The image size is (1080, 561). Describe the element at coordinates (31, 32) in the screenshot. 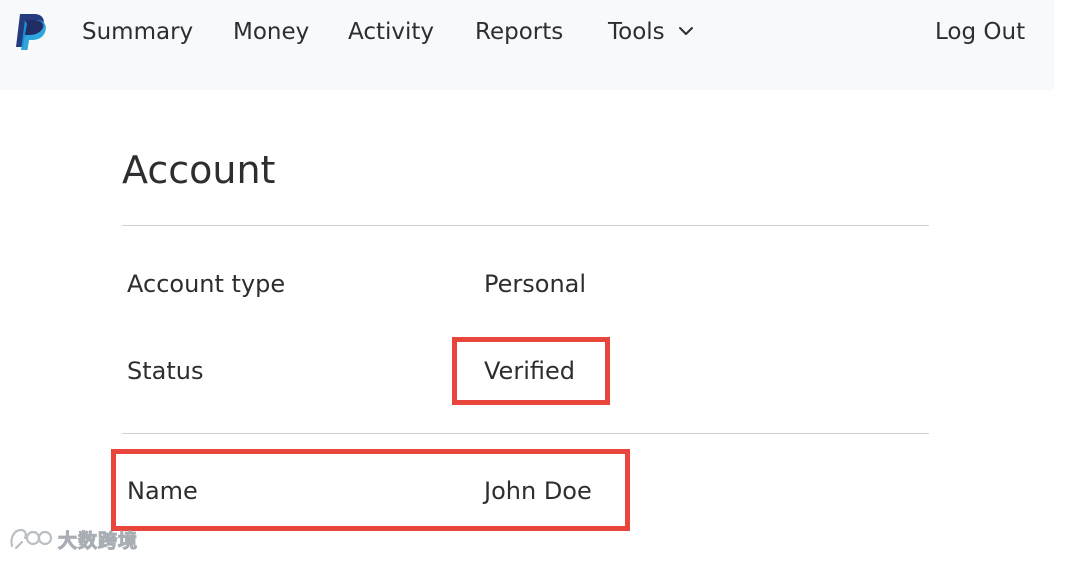

I see `paypal-logo-icon` at that location.